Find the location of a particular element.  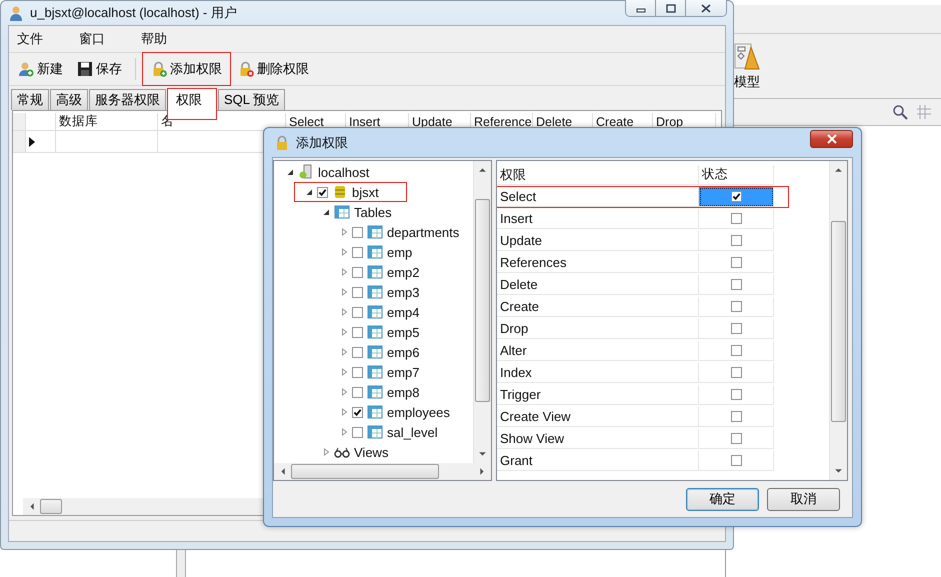

tree-item: emp is located at coordinates (373, 252).